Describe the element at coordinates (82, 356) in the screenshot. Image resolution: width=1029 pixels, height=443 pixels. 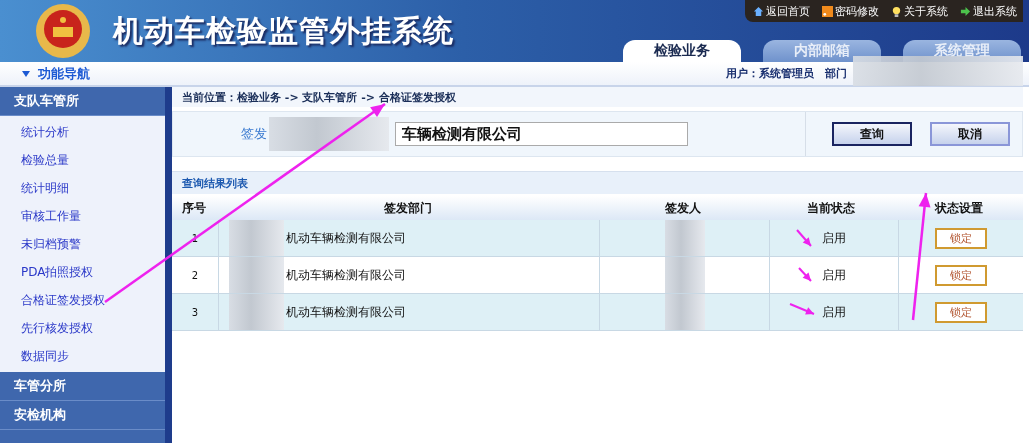
I see `sidebar-item: 数据同步` at that location.